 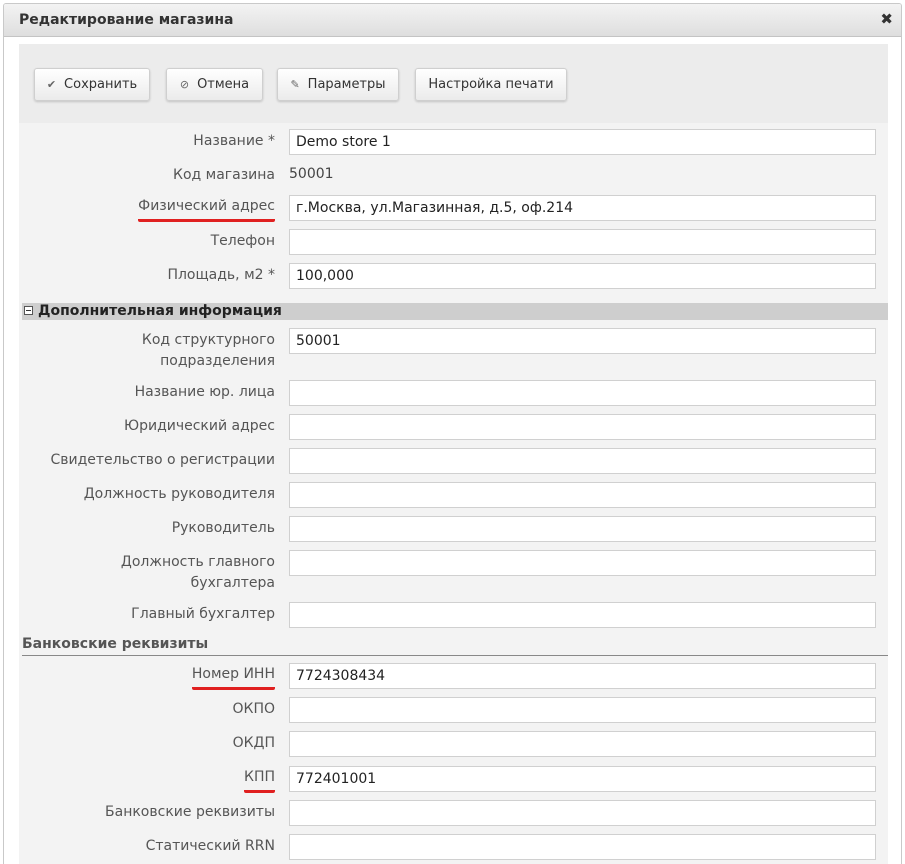 What do you see at coordinates (582, 276) in the screenshot?
I see `area-input: 100,000` at bounding box center [582, 276].